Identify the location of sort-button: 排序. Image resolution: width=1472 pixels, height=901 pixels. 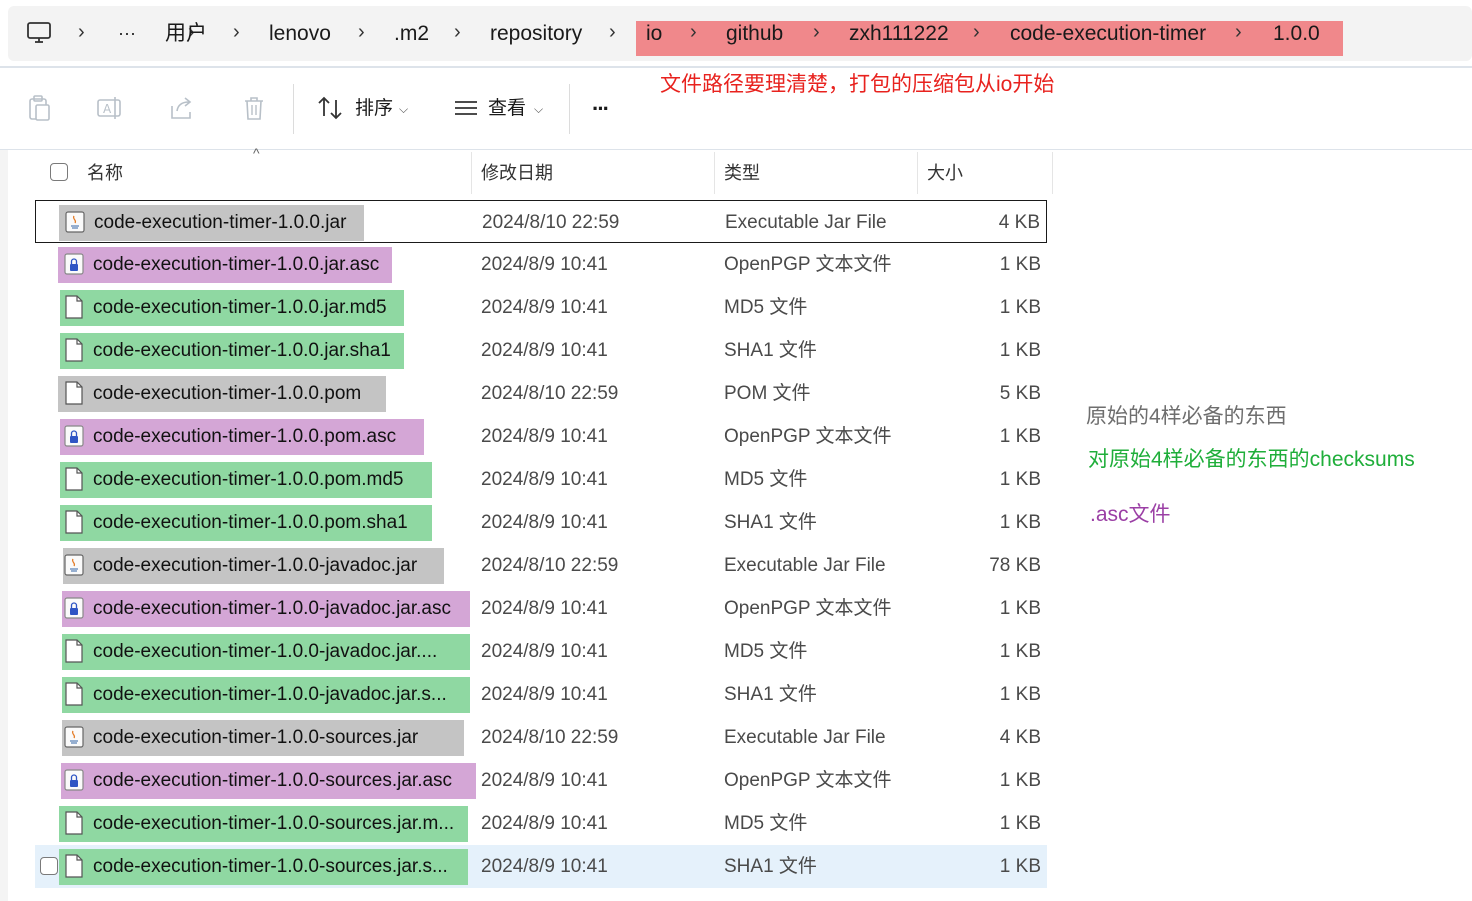
(374, 109).